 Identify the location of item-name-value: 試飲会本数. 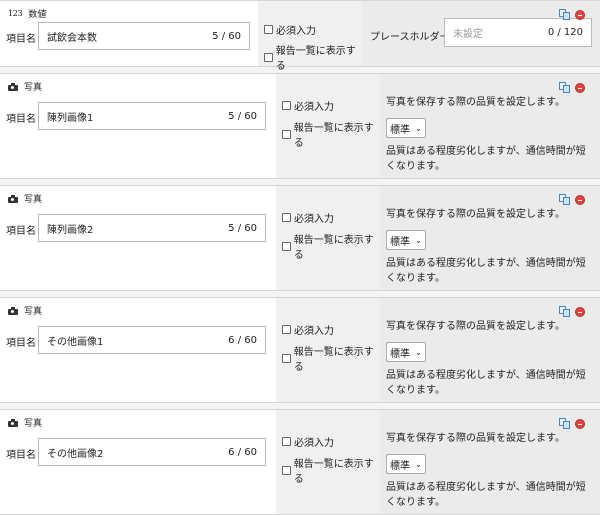
(72, 38).